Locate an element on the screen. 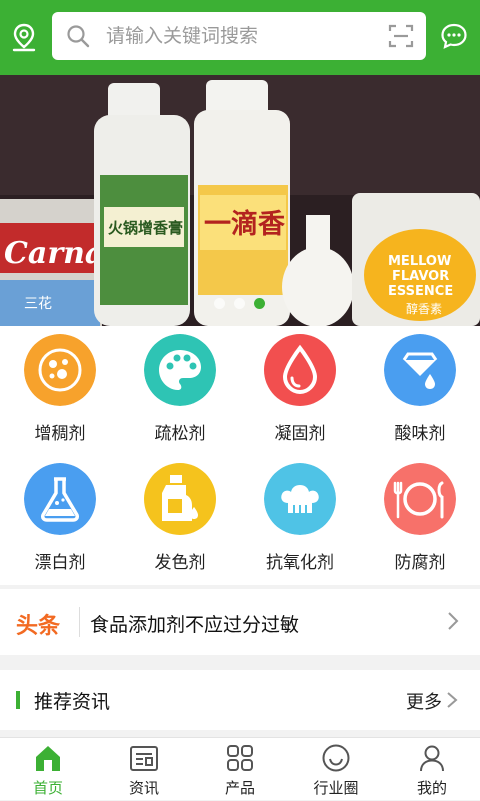 Image resolution: width=480 pixels, height=801 pixels. category-label: 漂白剂 is located at coordinates (60, 563).